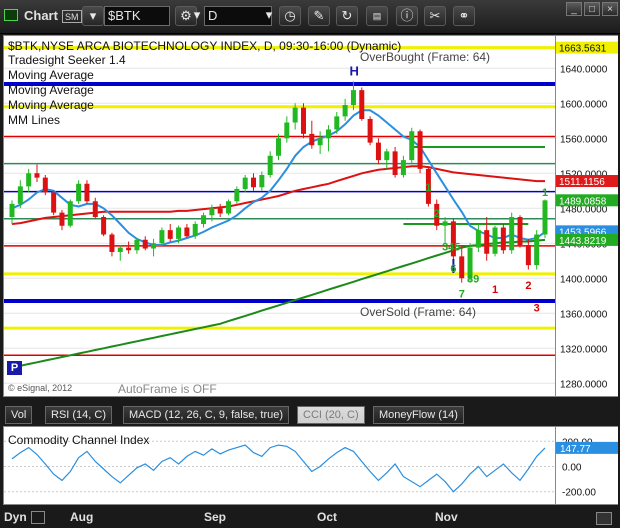 This screenshot has height=528, width=620. Describe the element at coordinates (418, 415) in the screenshot. I see `tab-moneyflow: MoneyFlow (14)` at that location.